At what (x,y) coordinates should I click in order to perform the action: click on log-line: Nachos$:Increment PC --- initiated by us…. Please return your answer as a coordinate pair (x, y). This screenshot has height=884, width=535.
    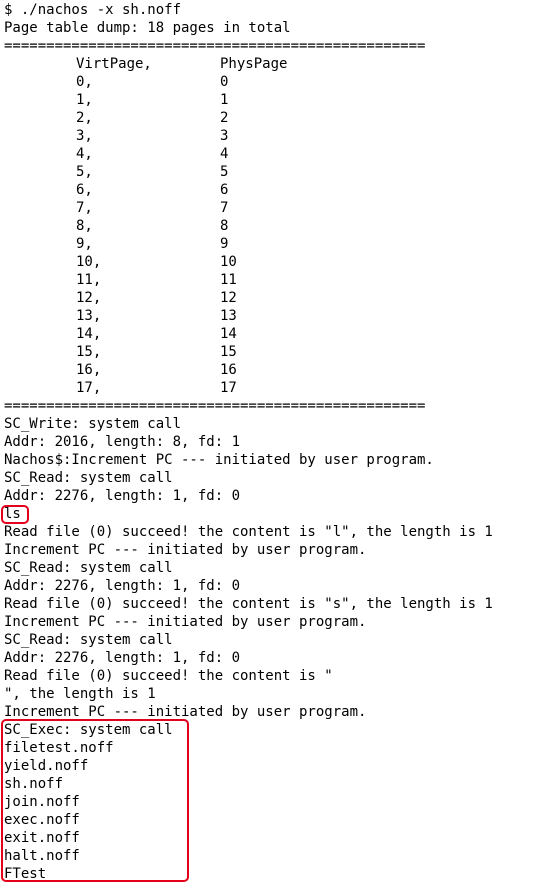
    Looking at the image, I should click on (219, 460).